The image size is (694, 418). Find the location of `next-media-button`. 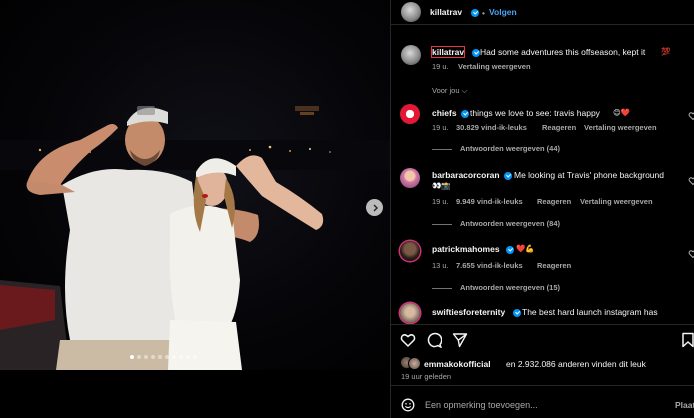

next-media-button is located at coordinates (374, 207).